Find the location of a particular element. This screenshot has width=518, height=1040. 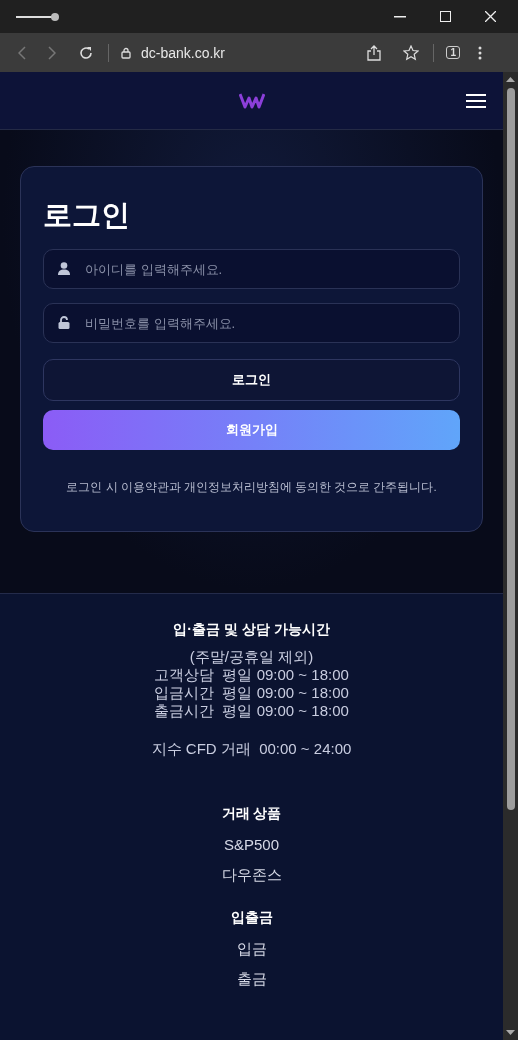

footer-link: 출금 is located at coordinates (251, 979).